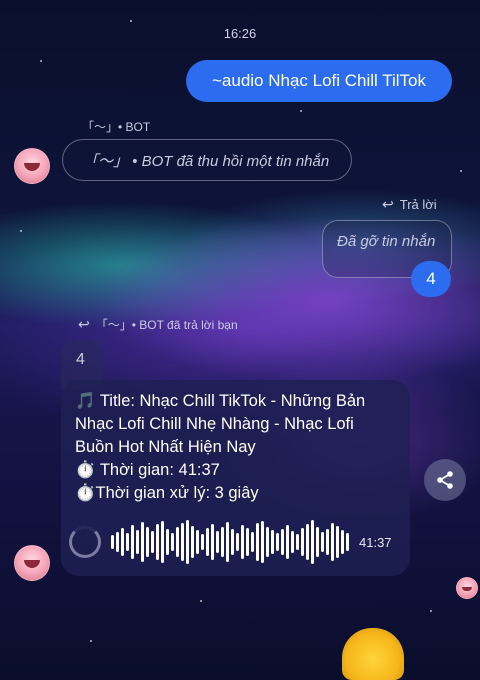 The width and height of the screenshot is (480, 680). I want to click on loading-spinner-icon, so click(85, 542).